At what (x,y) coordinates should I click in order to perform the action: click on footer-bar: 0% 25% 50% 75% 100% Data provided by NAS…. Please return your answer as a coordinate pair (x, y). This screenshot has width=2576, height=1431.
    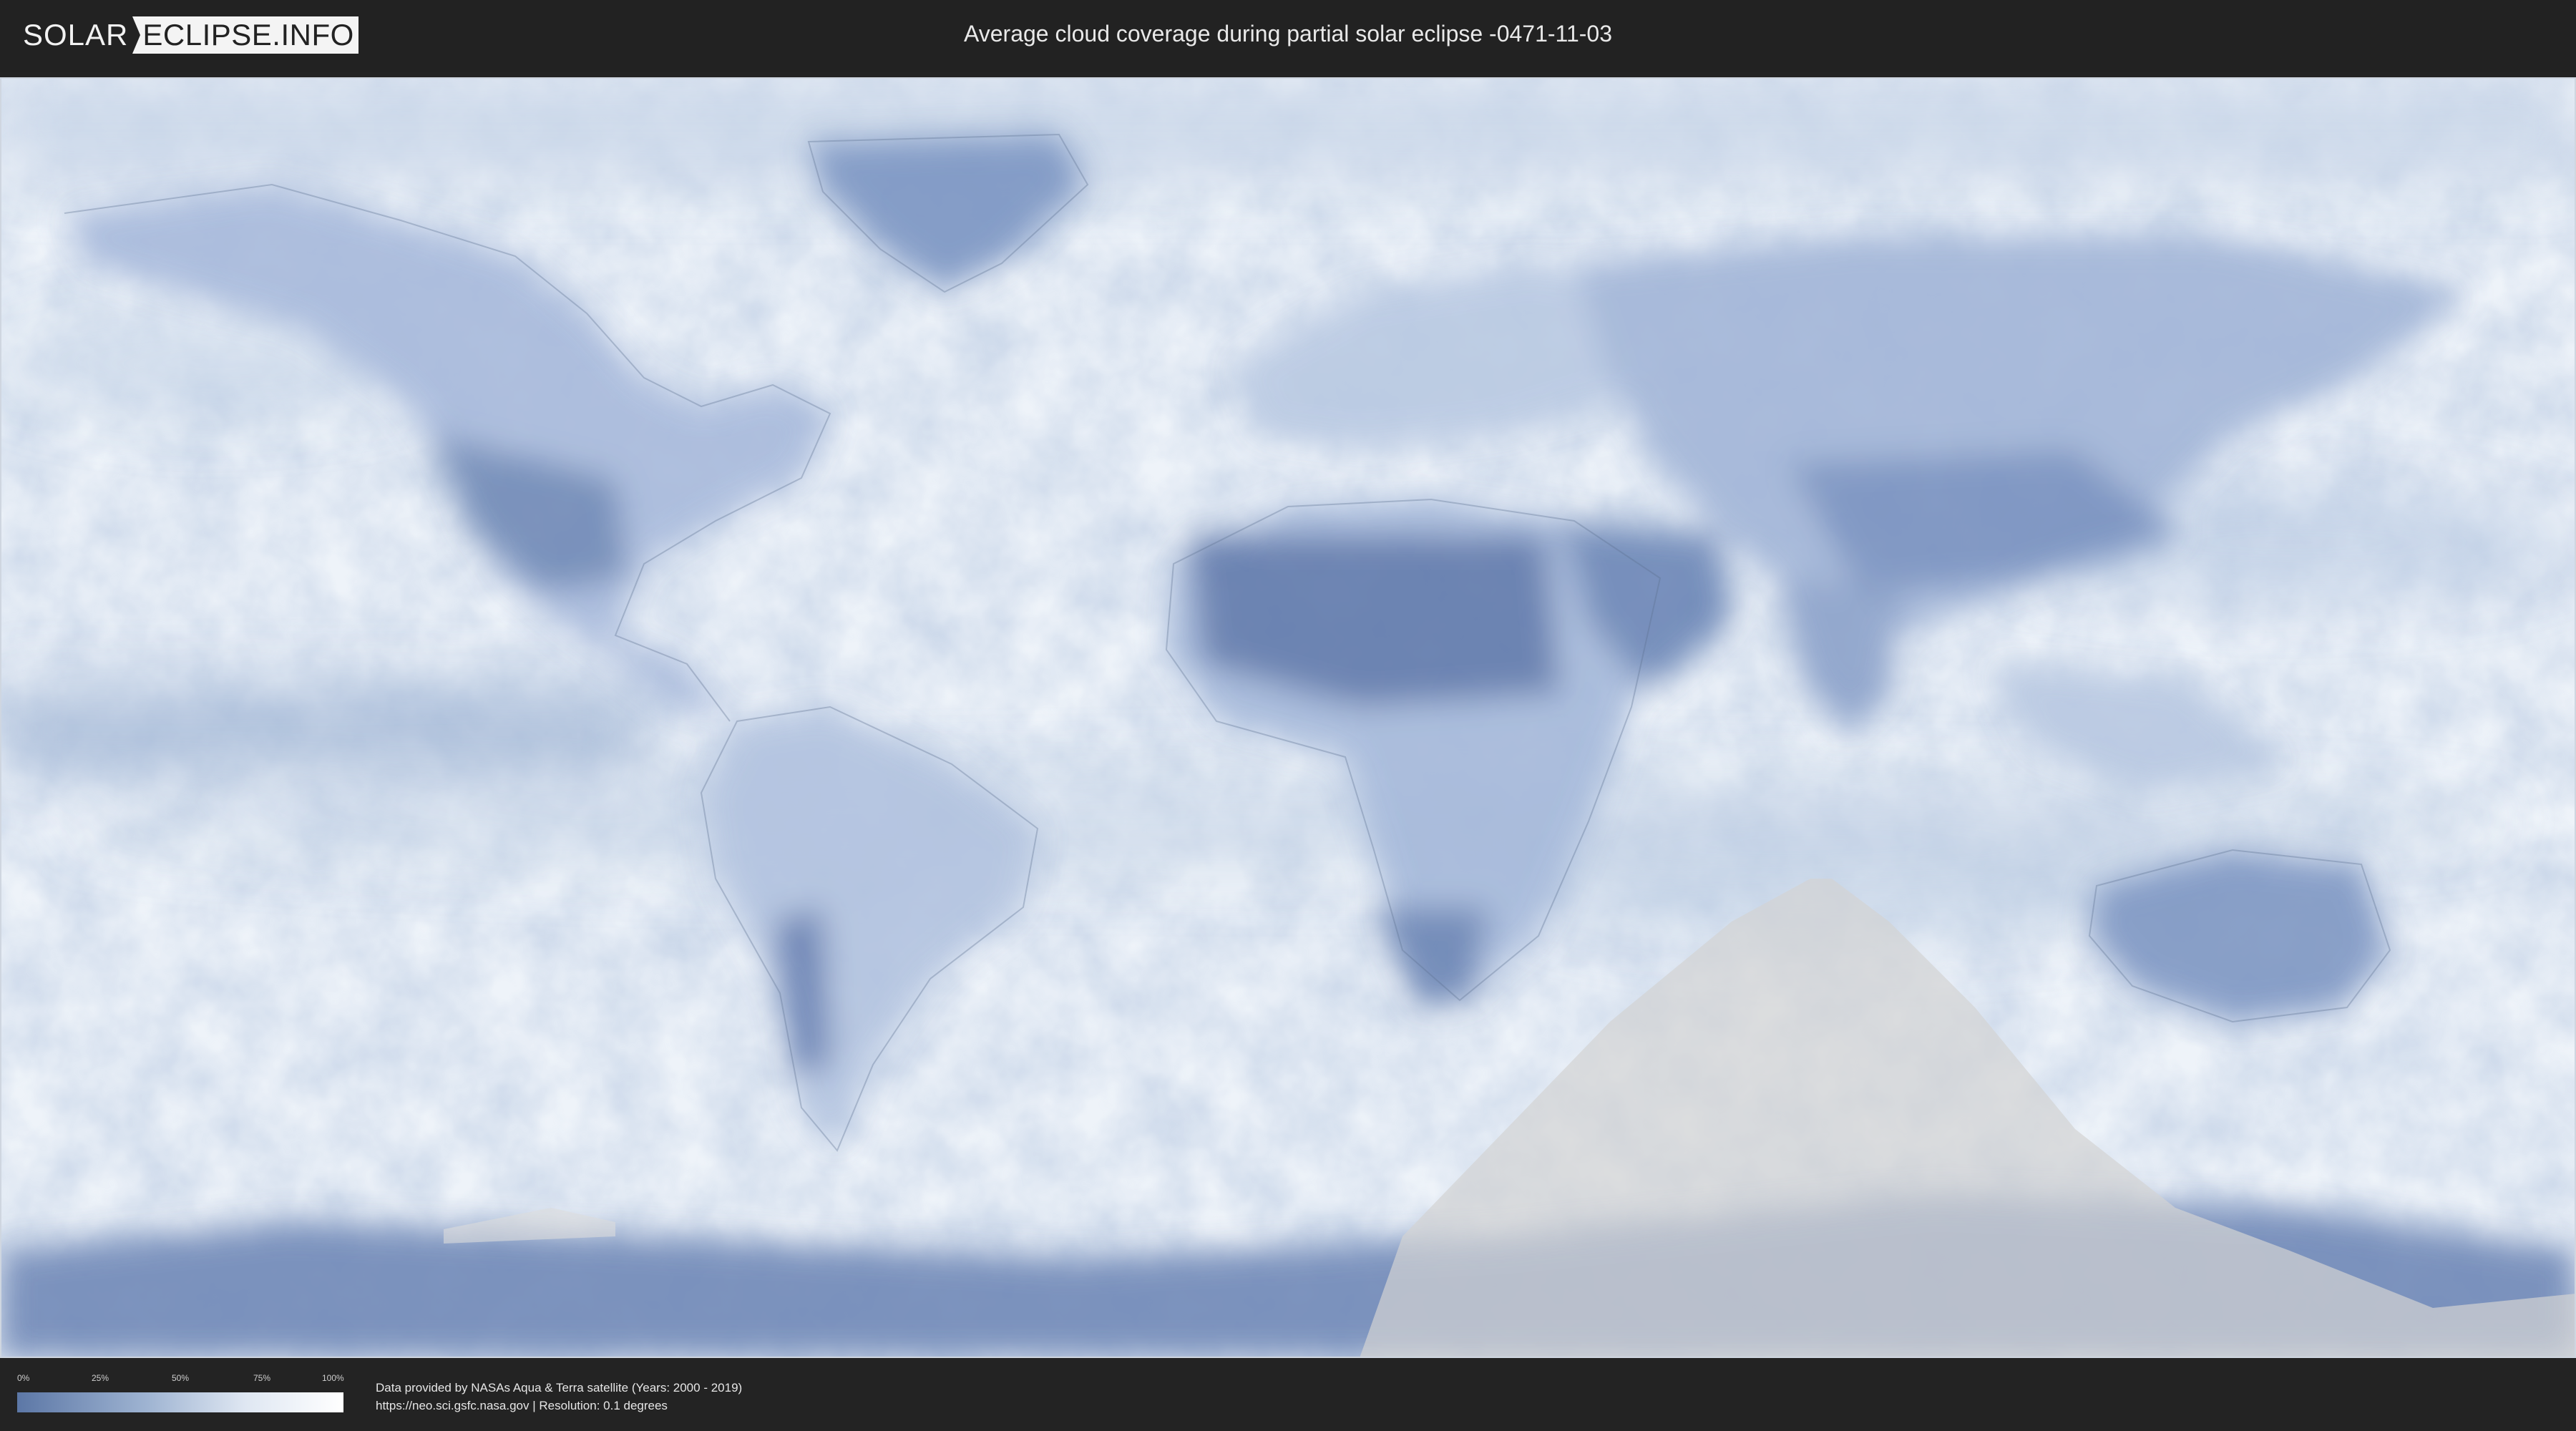
    Looking at the image, I should click on (1288, 1395).